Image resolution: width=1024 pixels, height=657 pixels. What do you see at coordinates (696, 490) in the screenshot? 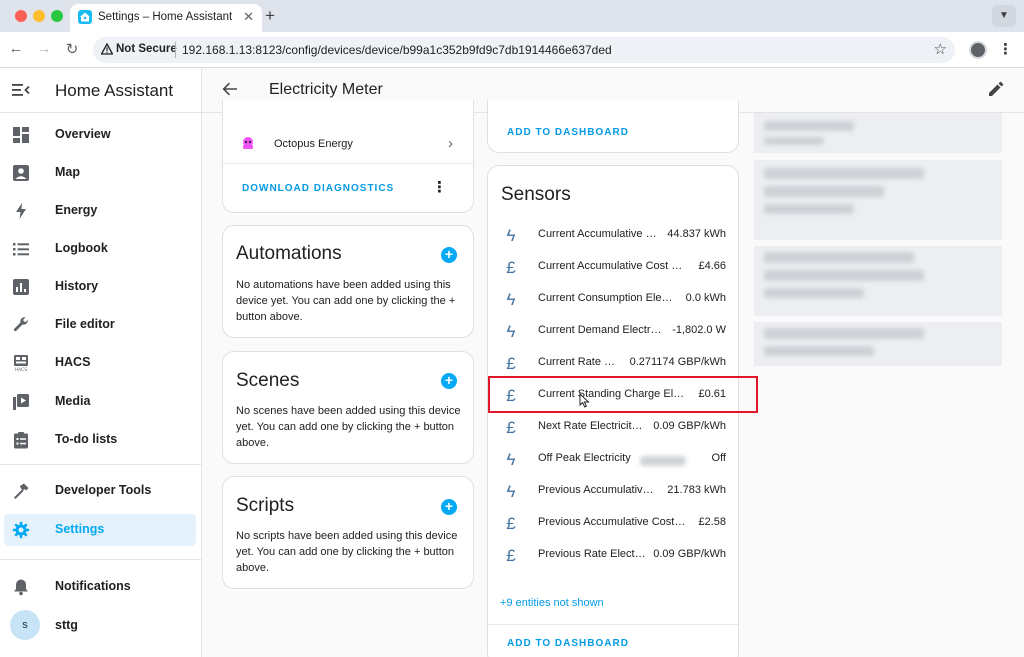
I see `sensor-value: 21.783 kWh` at bounding box center [696, 490].